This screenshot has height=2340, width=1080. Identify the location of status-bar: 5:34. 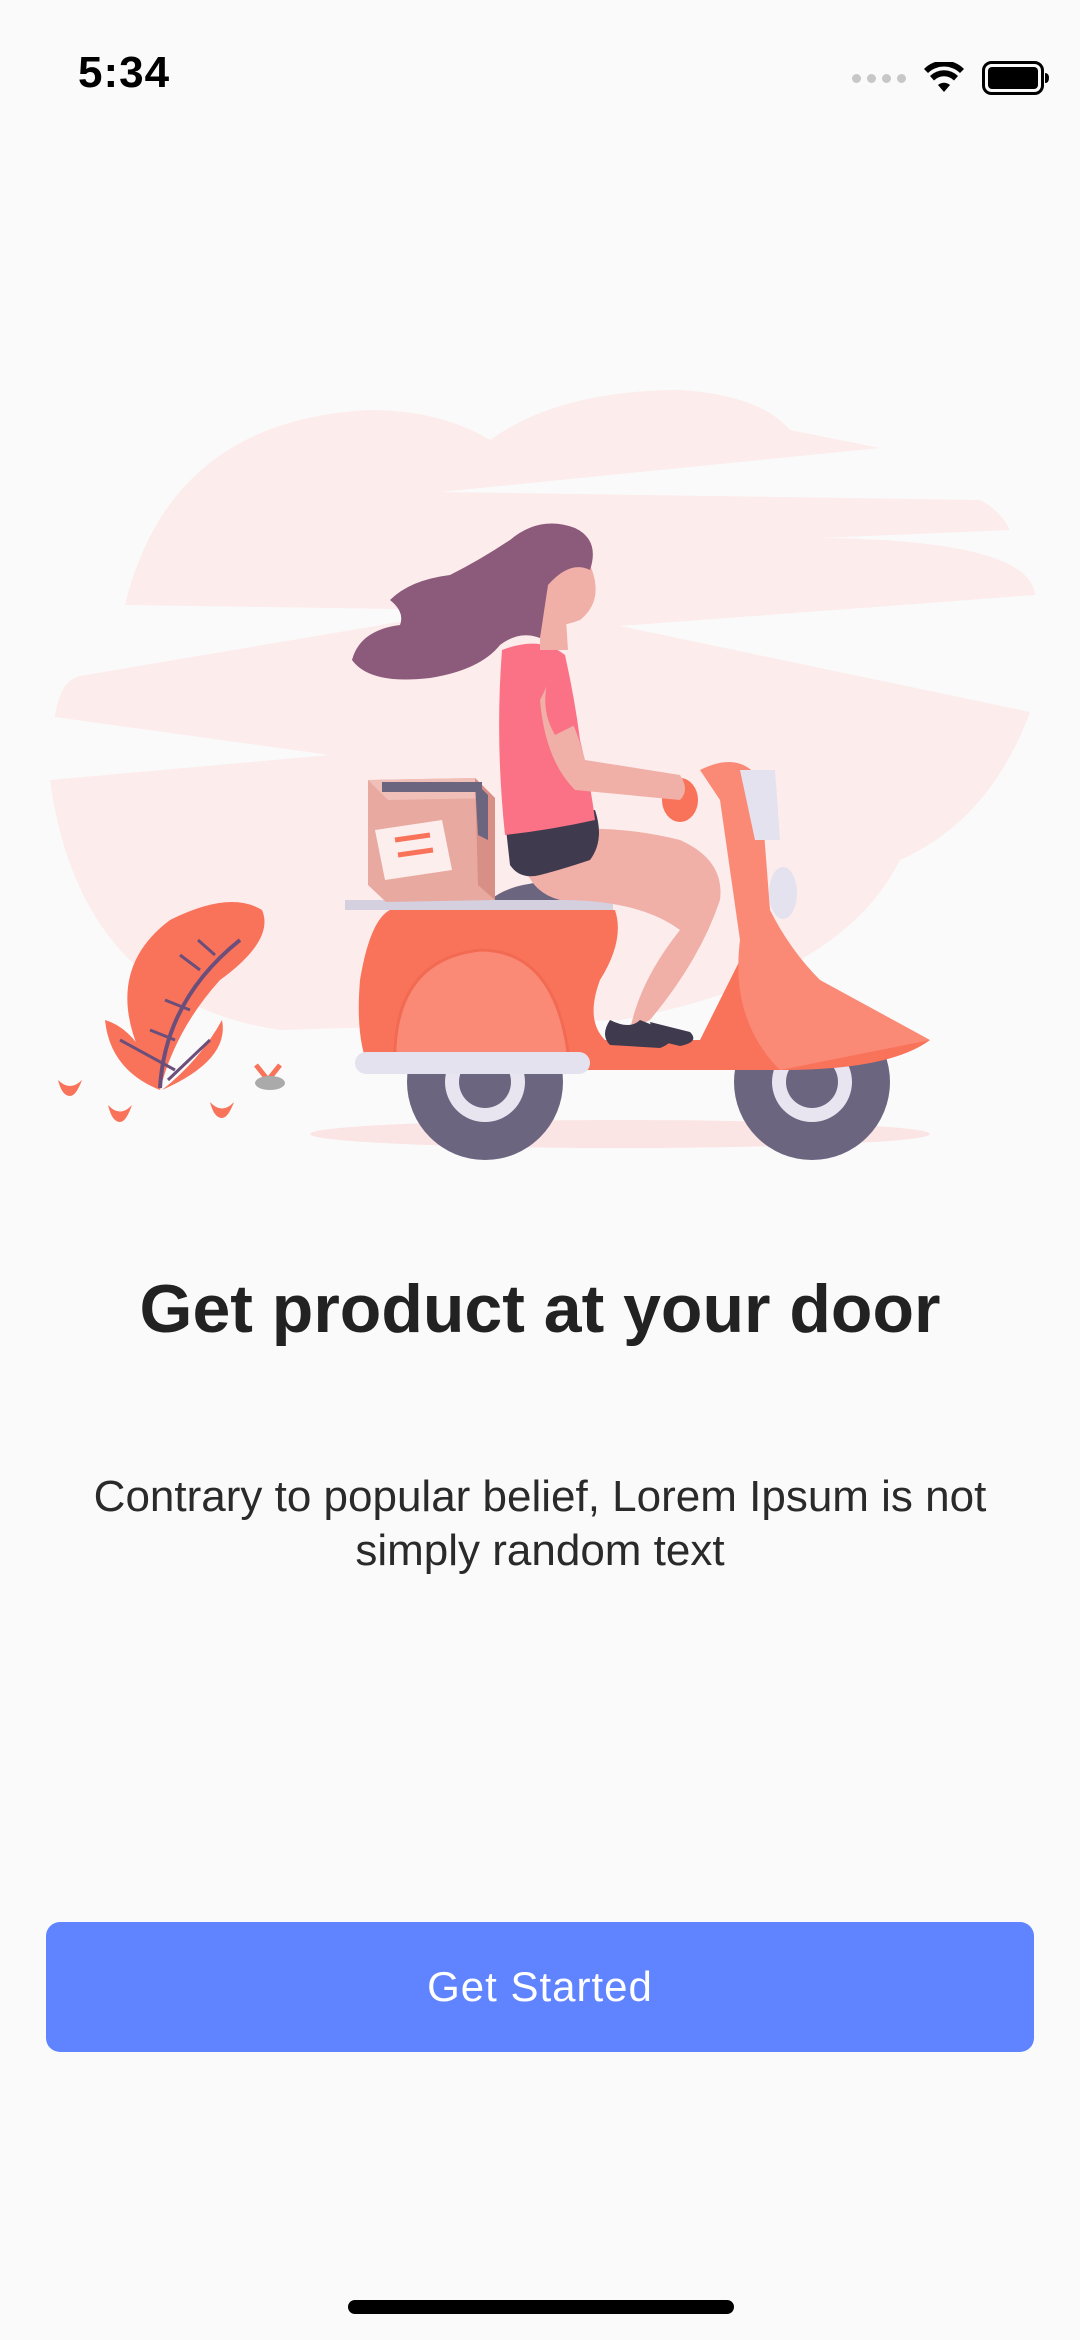
(540, 75).